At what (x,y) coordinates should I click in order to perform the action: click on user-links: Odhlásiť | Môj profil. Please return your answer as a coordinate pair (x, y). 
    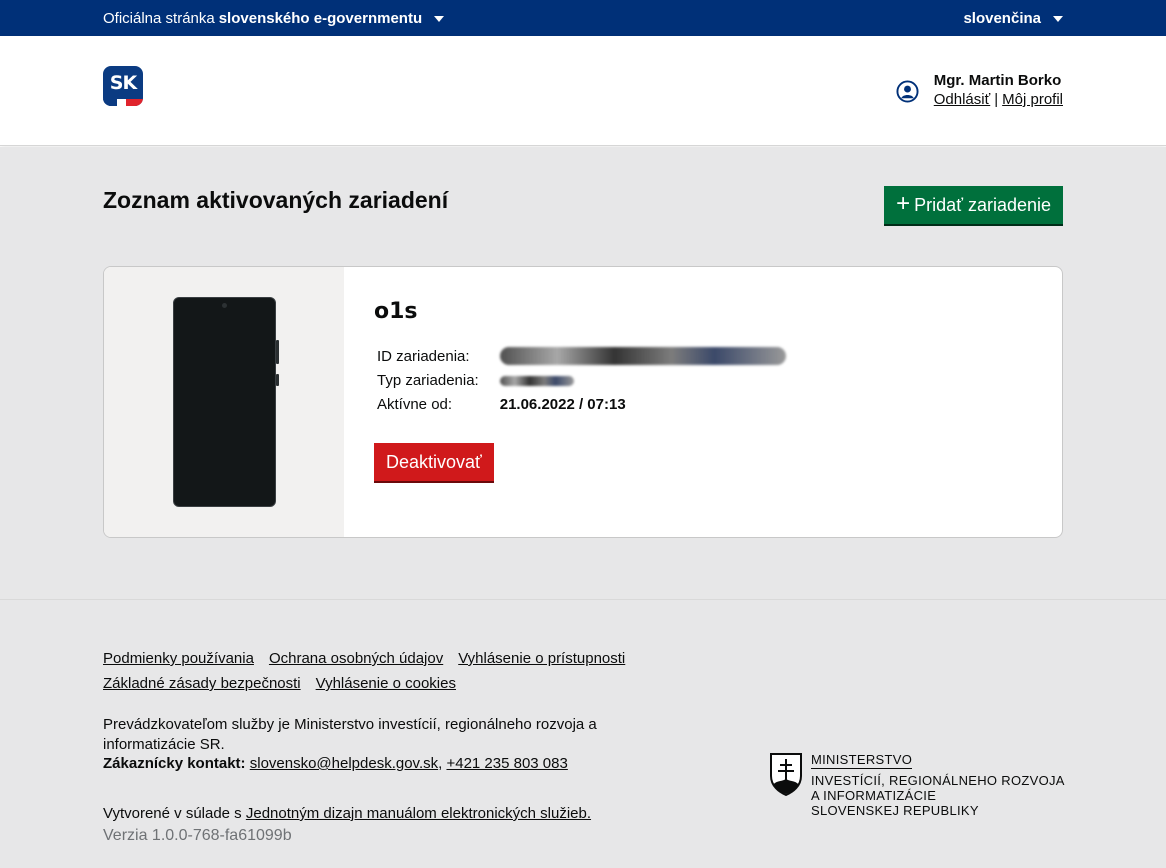
    Looking at the image, I should click on (998, 99).